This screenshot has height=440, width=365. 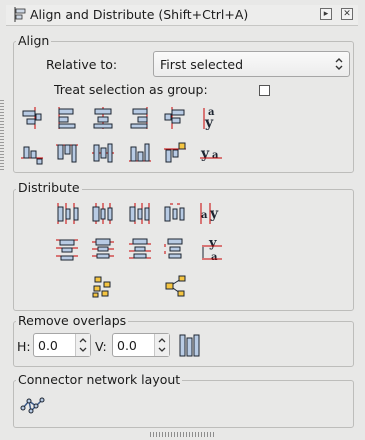 I want to click on dialog-titlebar: Align and Distribute (Shift+Ctrl+A) ▸ ✕, so click(x=182, y=15).